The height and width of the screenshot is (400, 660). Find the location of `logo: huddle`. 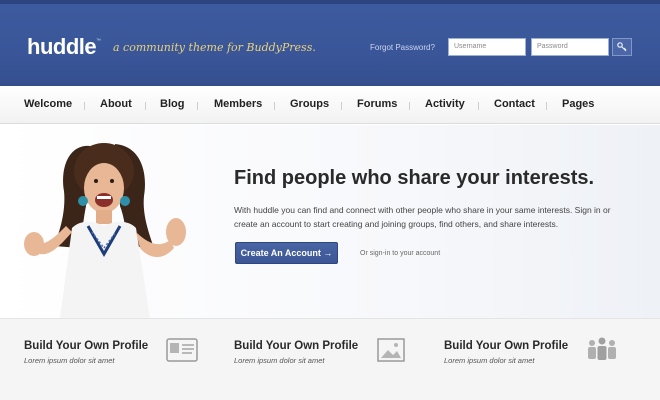

logo: huddle is located at coordinates (62, 47).